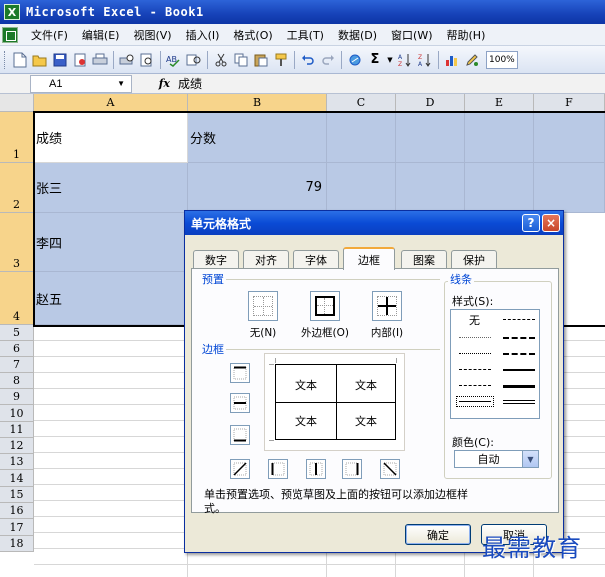 The width and height of the screenshot is (605, 577). Describe the element at coordinates (111, 103) in the screenshot. I see `column-header-a: A` at that location.